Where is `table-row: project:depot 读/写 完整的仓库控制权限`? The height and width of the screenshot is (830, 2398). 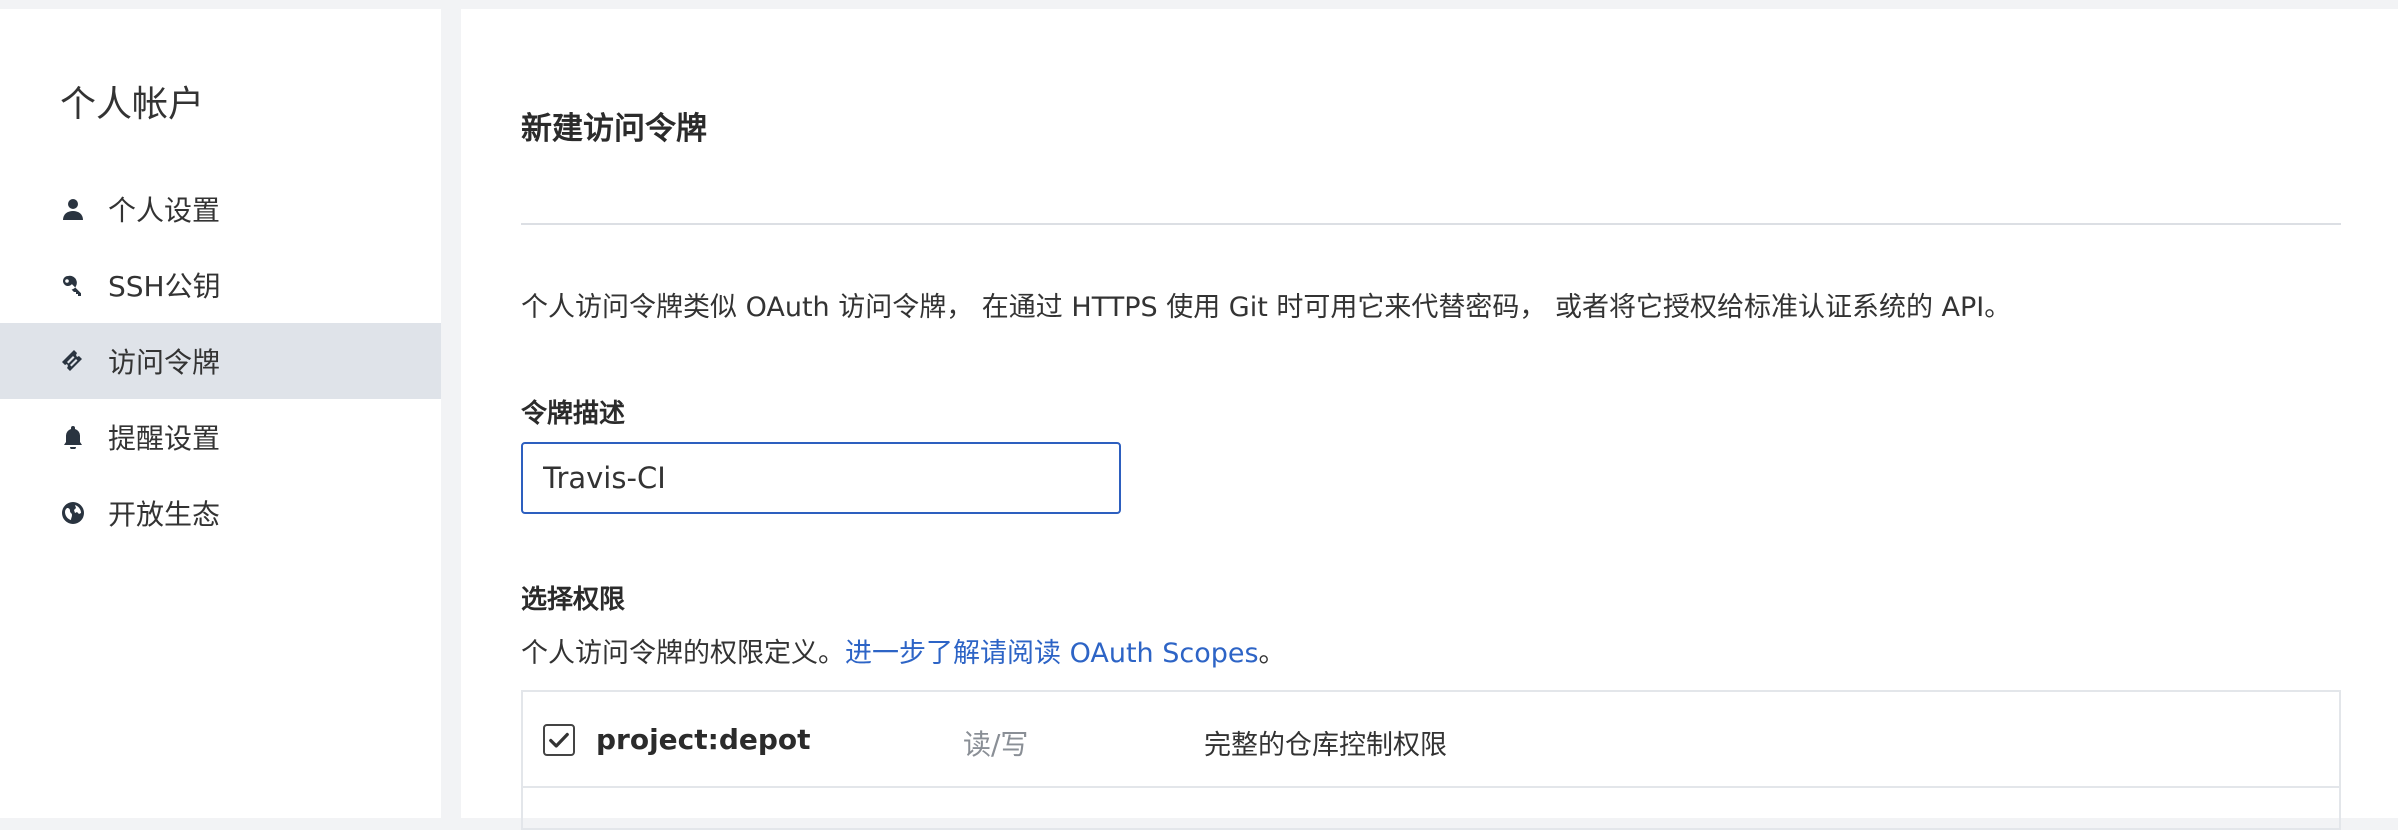
table-row: project:depot 读/写 完整的仓库控制权限 is located at coordinates (1431, 740).